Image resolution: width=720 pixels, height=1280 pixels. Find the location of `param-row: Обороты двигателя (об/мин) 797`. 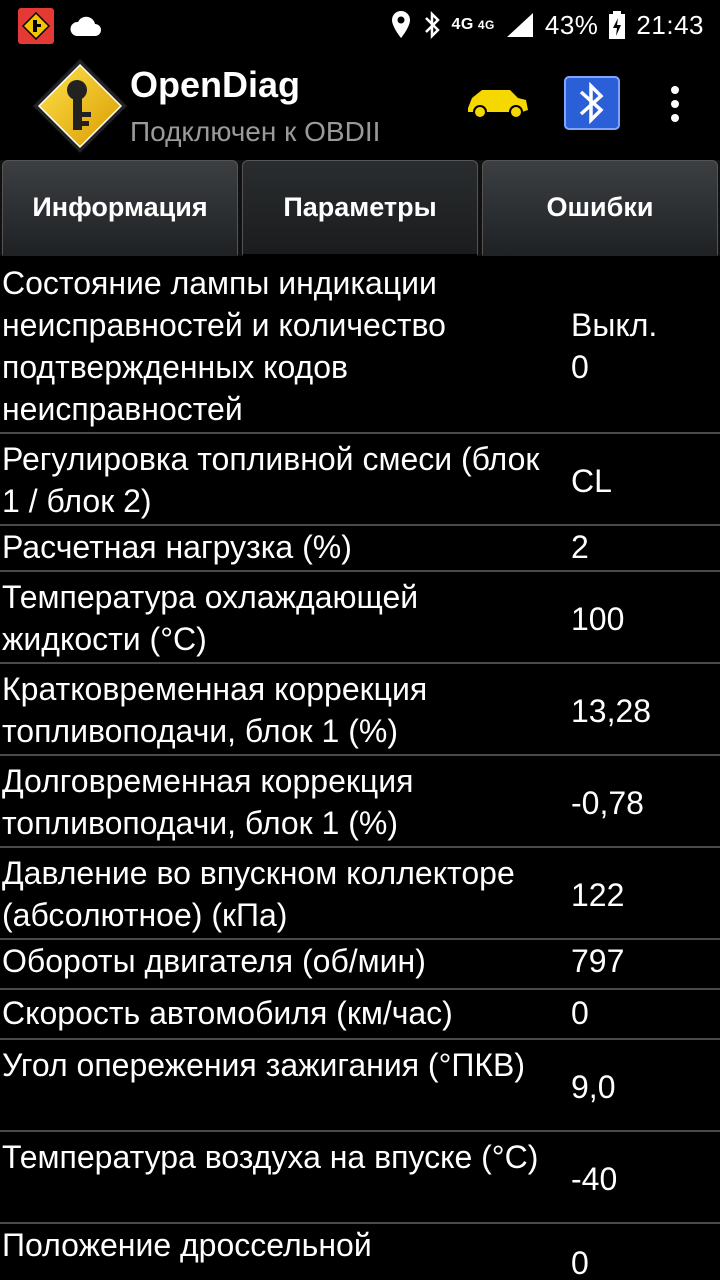

param-row: Обороты двигателя (об/мин) 797 is located at coordinates (360, 965).